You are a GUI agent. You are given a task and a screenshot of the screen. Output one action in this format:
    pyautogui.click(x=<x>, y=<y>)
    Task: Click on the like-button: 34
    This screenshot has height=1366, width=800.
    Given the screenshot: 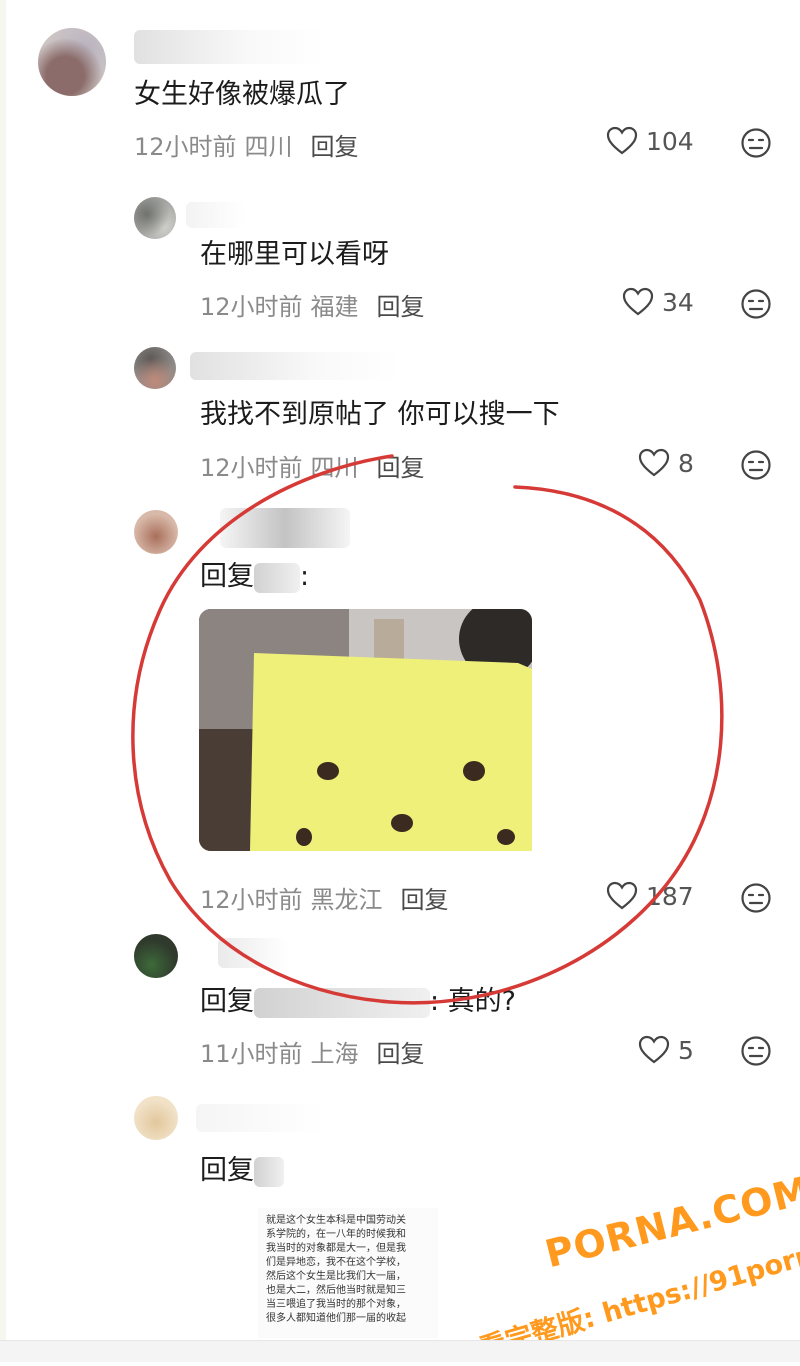 What is the action you would take?
    pyautogui.click(x=658, y=302)
    